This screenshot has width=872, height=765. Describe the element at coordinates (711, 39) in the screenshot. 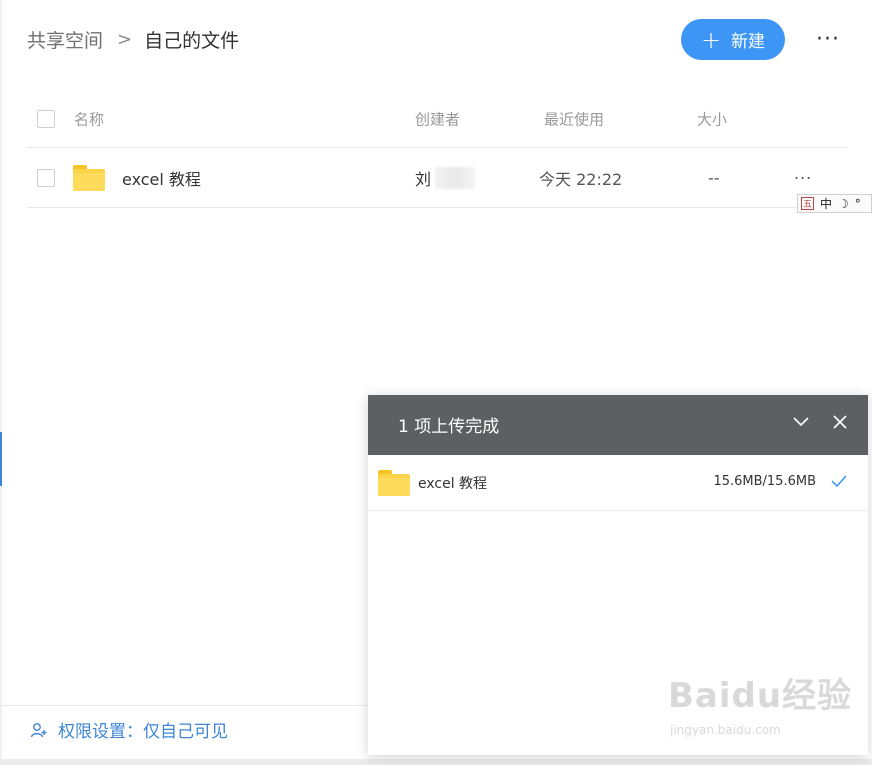

I see `plus-icon: +` at that location.